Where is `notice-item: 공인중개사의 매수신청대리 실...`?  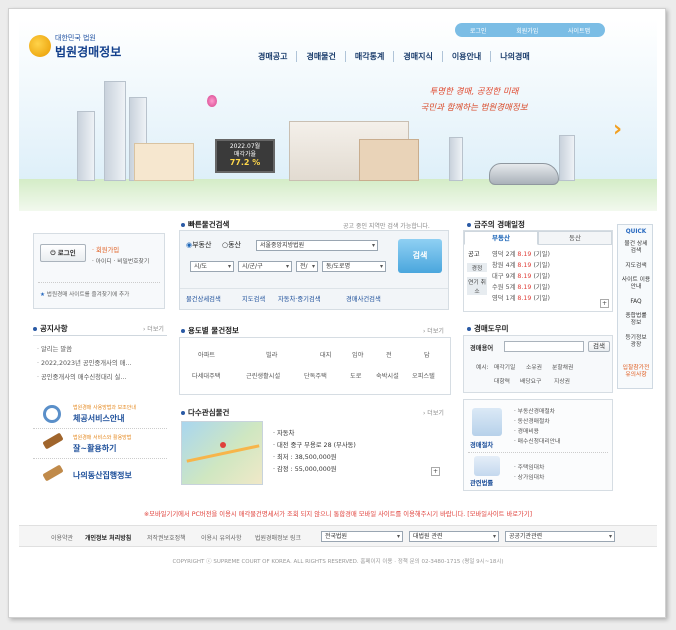
notice-item: 공인중개사의 매수신청대리 실... is located at coordinates (81, 376).